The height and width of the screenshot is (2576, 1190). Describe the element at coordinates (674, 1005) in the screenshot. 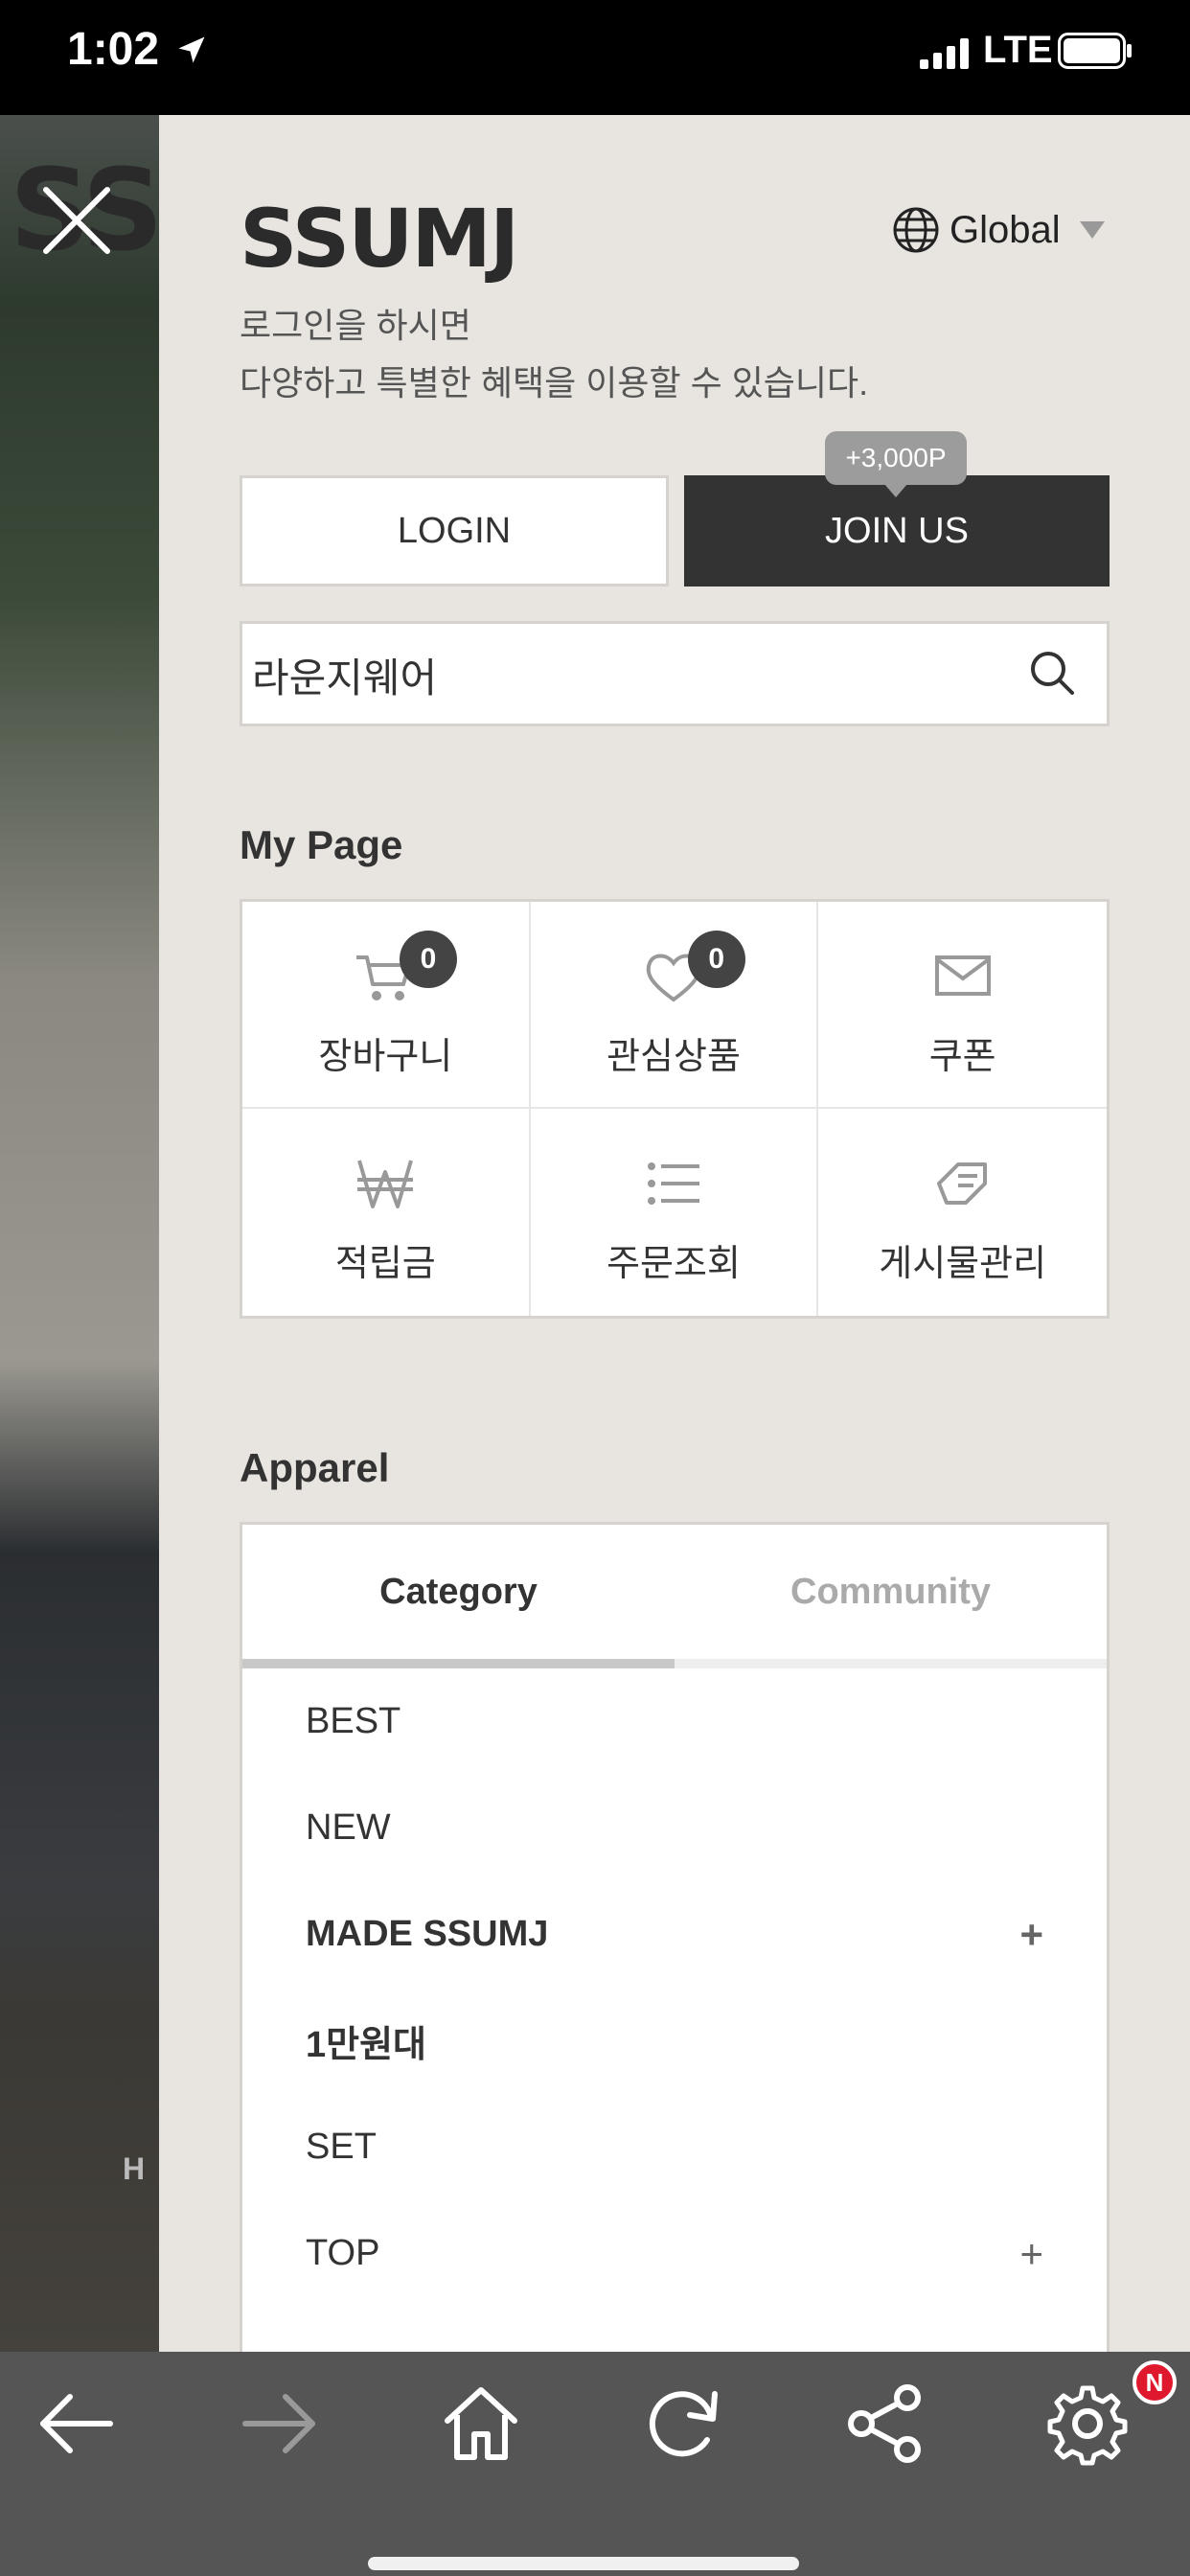

I see `mypage-wishlist: 0 관심상품` at that location.